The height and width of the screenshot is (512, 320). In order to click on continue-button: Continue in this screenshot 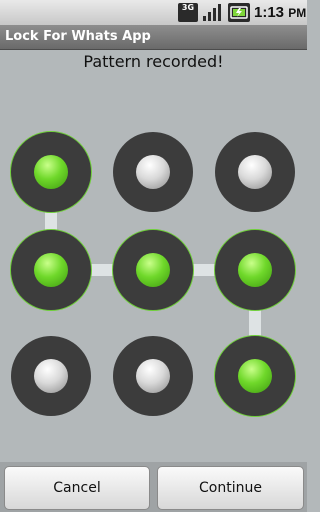, I will do `click(230, 488)`.